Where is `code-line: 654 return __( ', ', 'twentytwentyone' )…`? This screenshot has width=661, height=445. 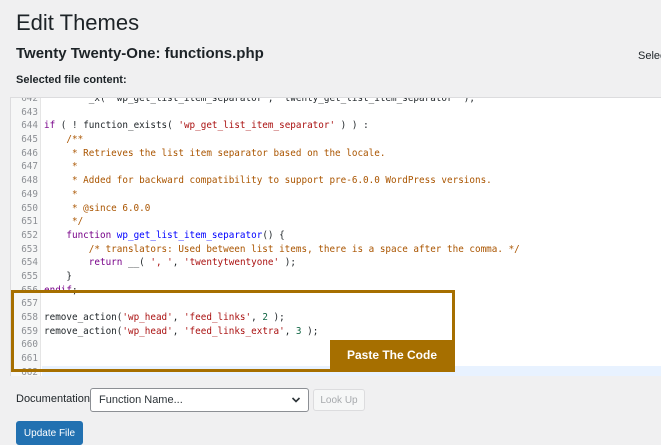 code-line: 654 return __( ', ', 'twentytwentyone' )… is located at coordinates (336, 263).